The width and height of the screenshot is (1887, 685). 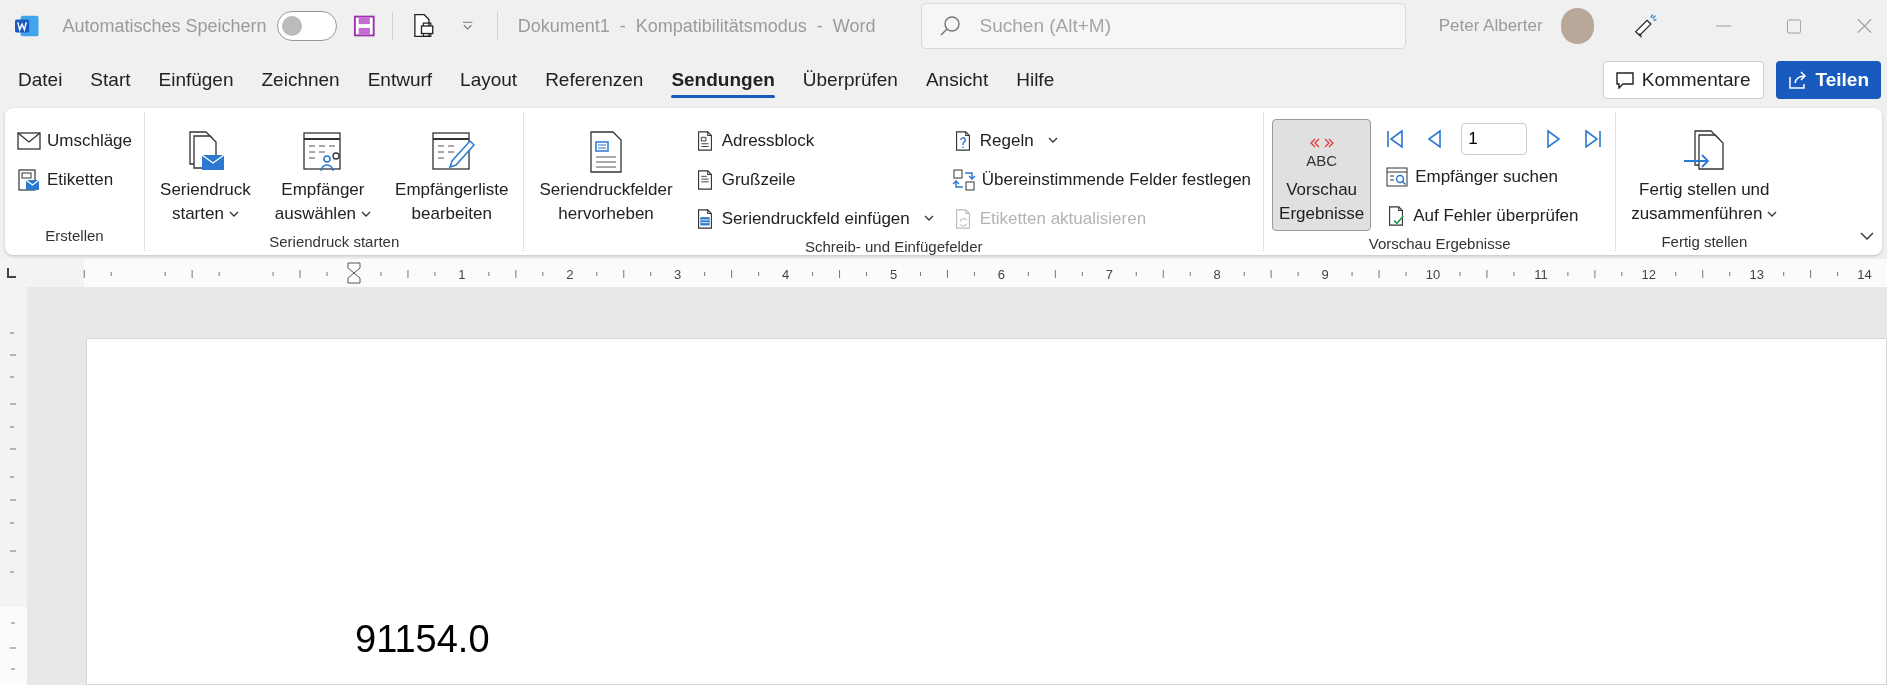 I want to click on ribbon-button: Grußzeile, so click(x=813, y=179).